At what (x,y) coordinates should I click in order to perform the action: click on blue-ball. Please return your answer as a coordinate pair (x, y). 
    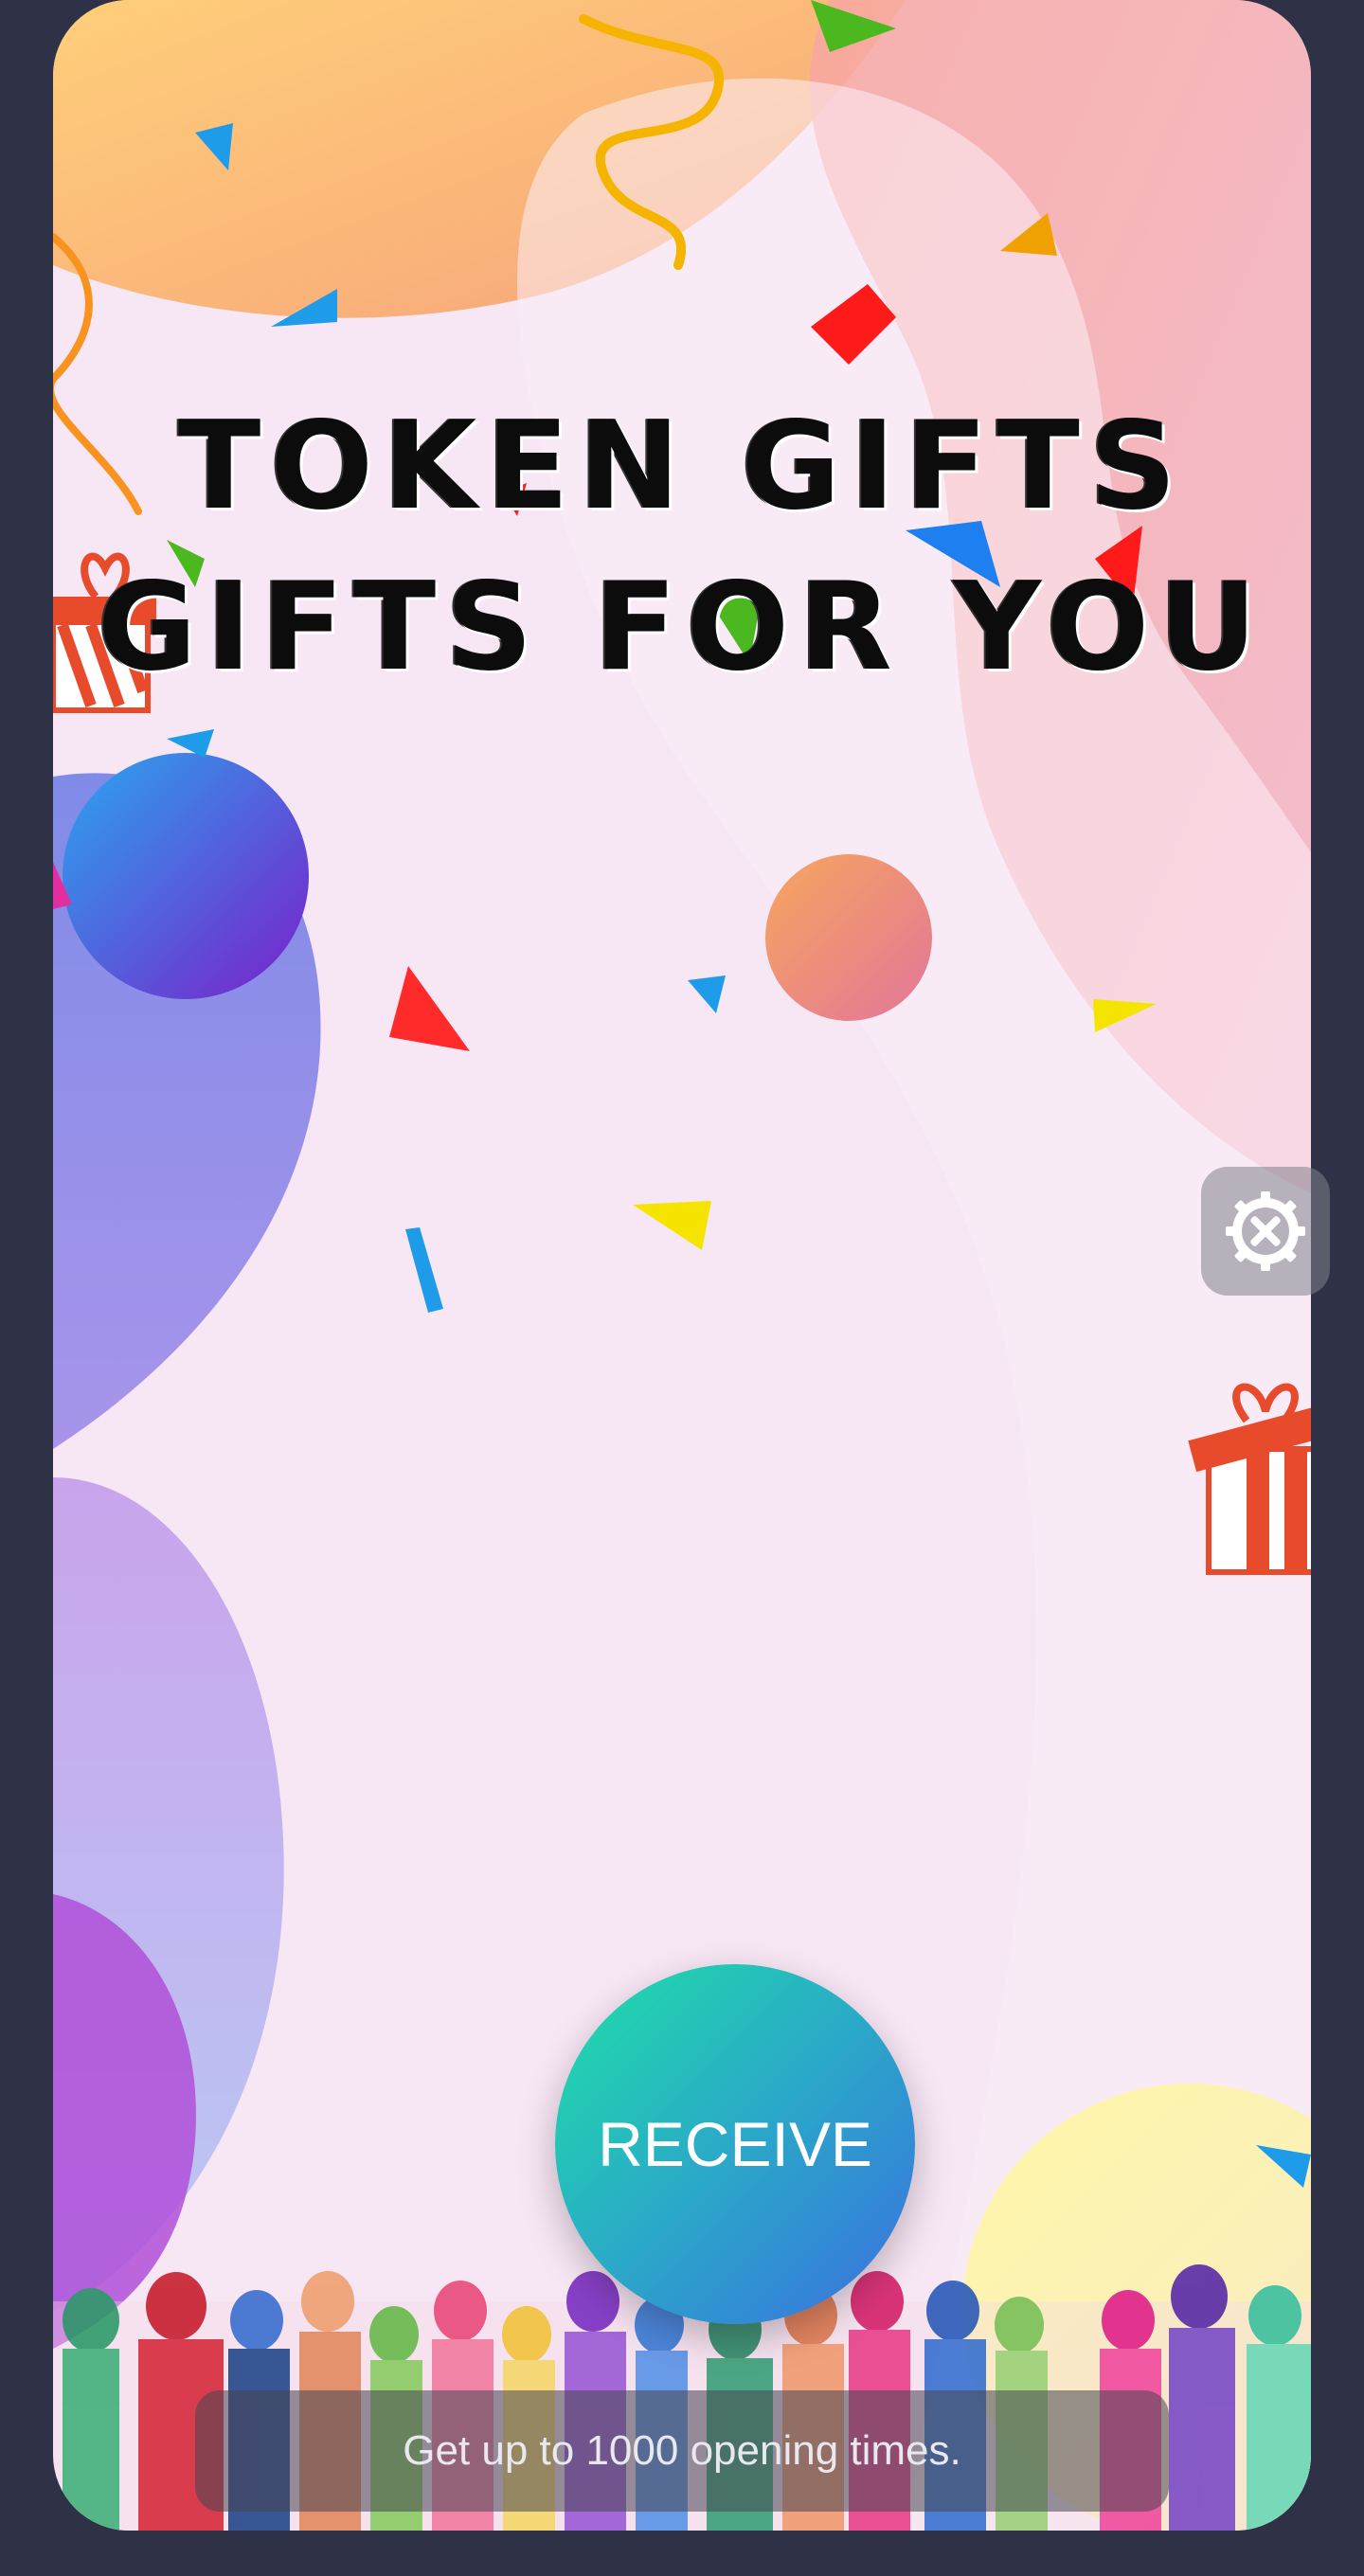
    Looking at the image, I should click on (186, 876).